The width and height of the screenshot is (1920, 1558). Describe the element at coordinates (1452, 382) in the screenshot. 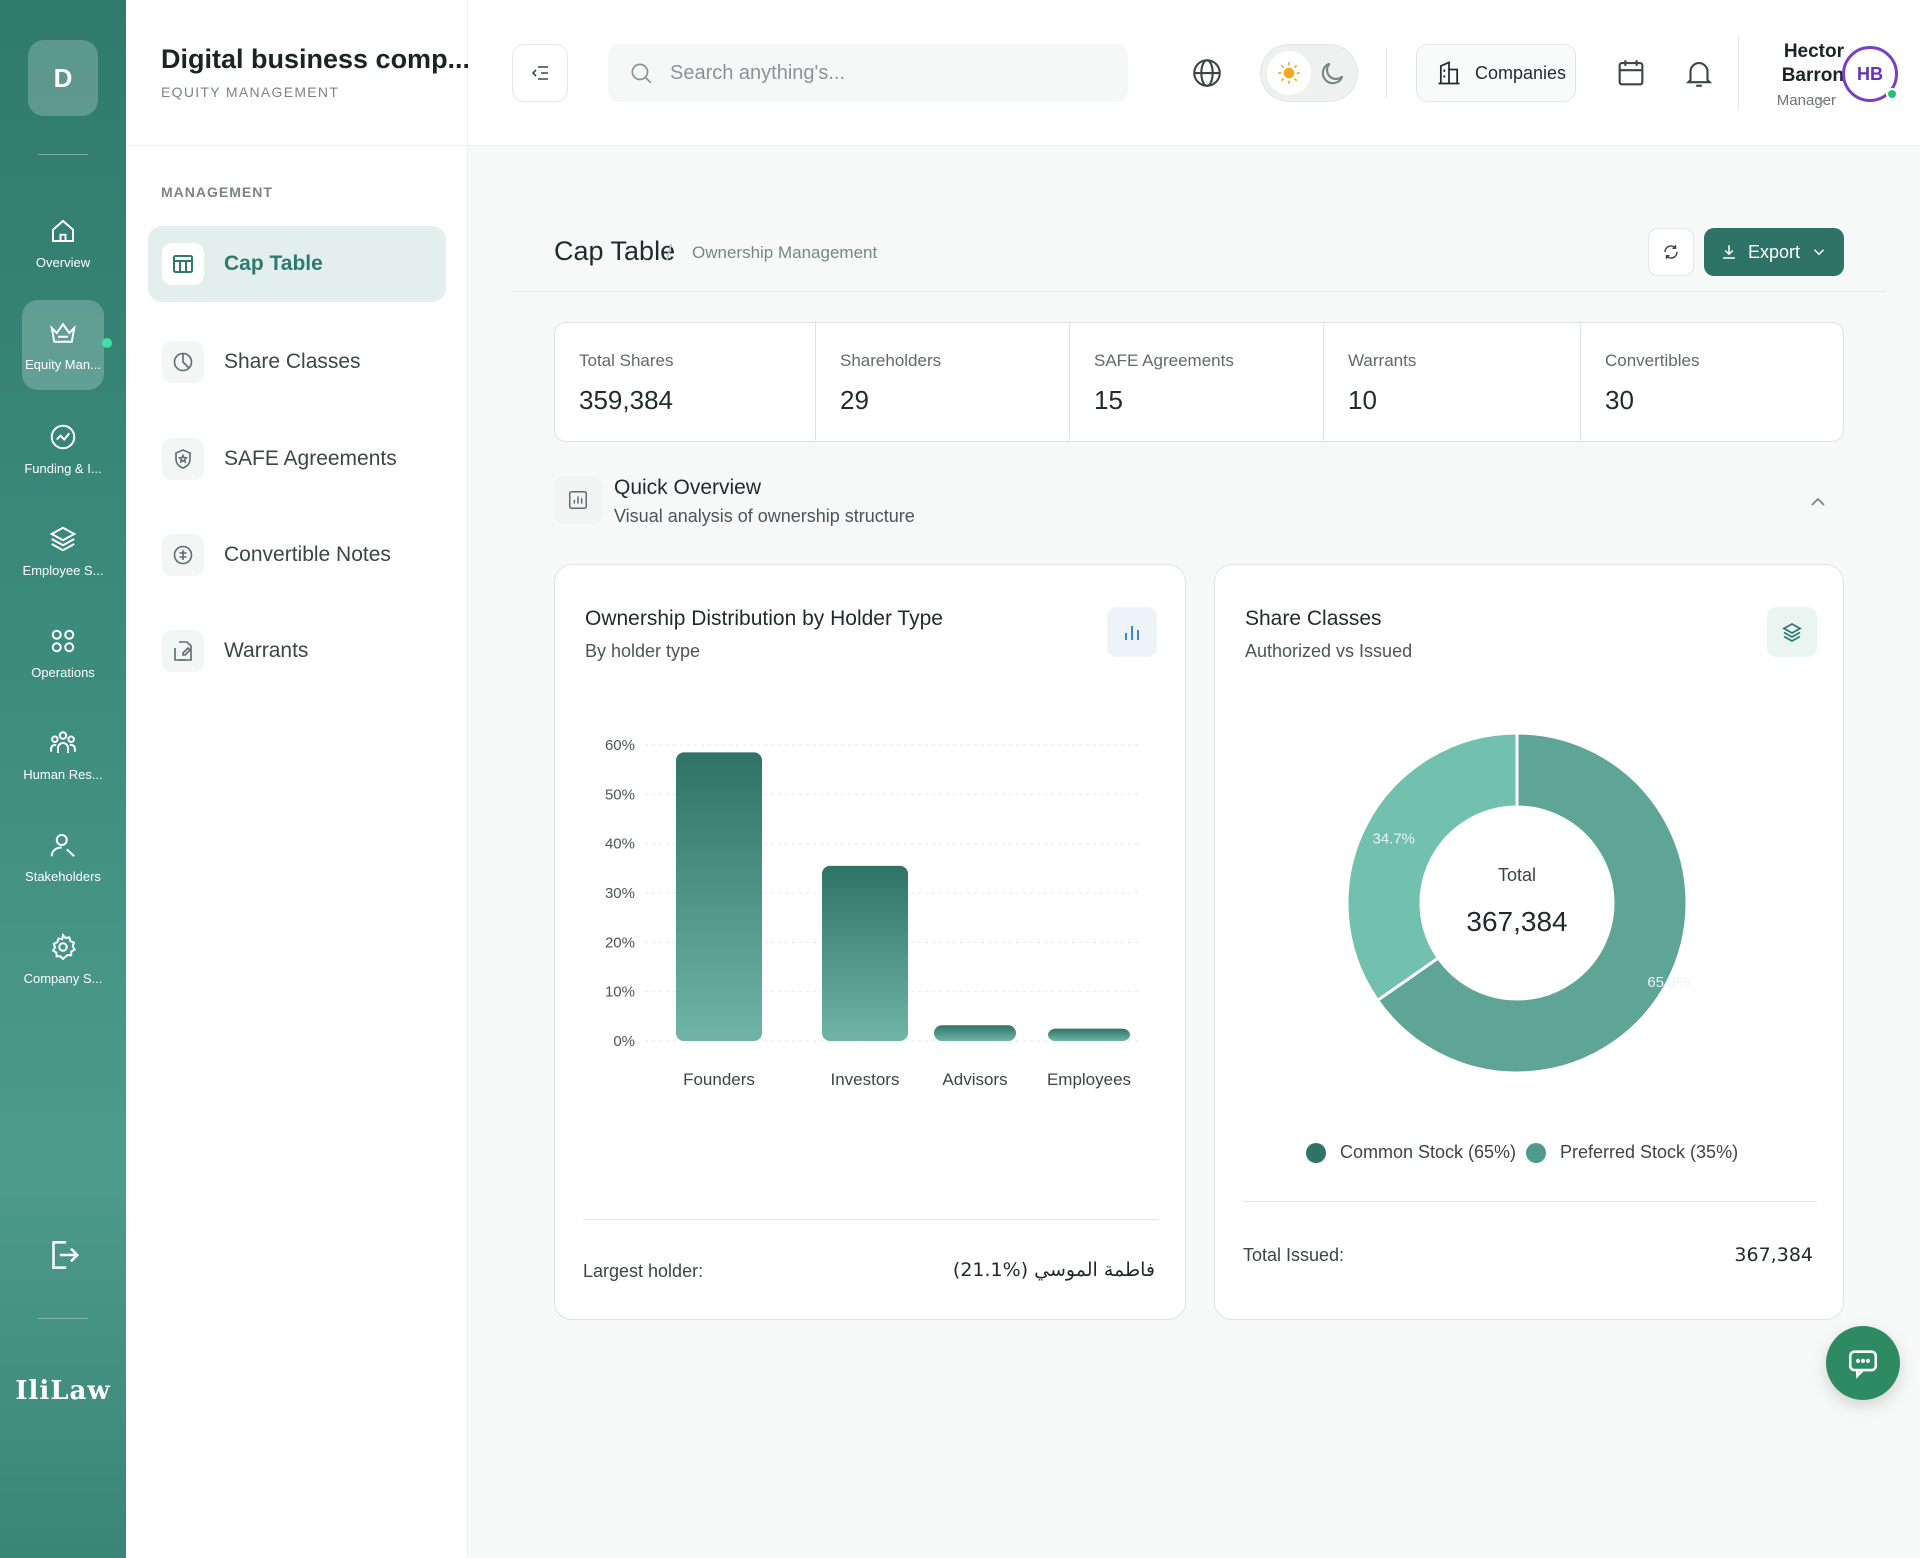

I see `stat-warrants: Warrants 10` at that location.